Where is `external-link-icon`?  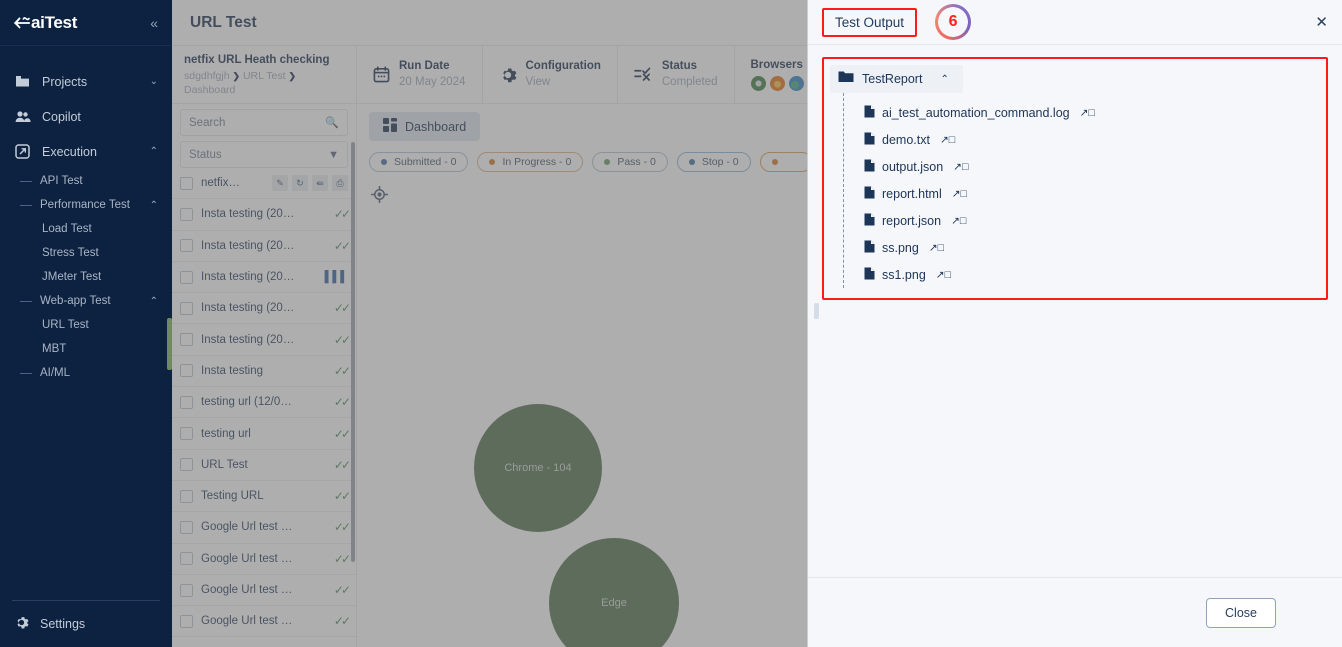 external-link-icon is located at coordinates (22, 151).